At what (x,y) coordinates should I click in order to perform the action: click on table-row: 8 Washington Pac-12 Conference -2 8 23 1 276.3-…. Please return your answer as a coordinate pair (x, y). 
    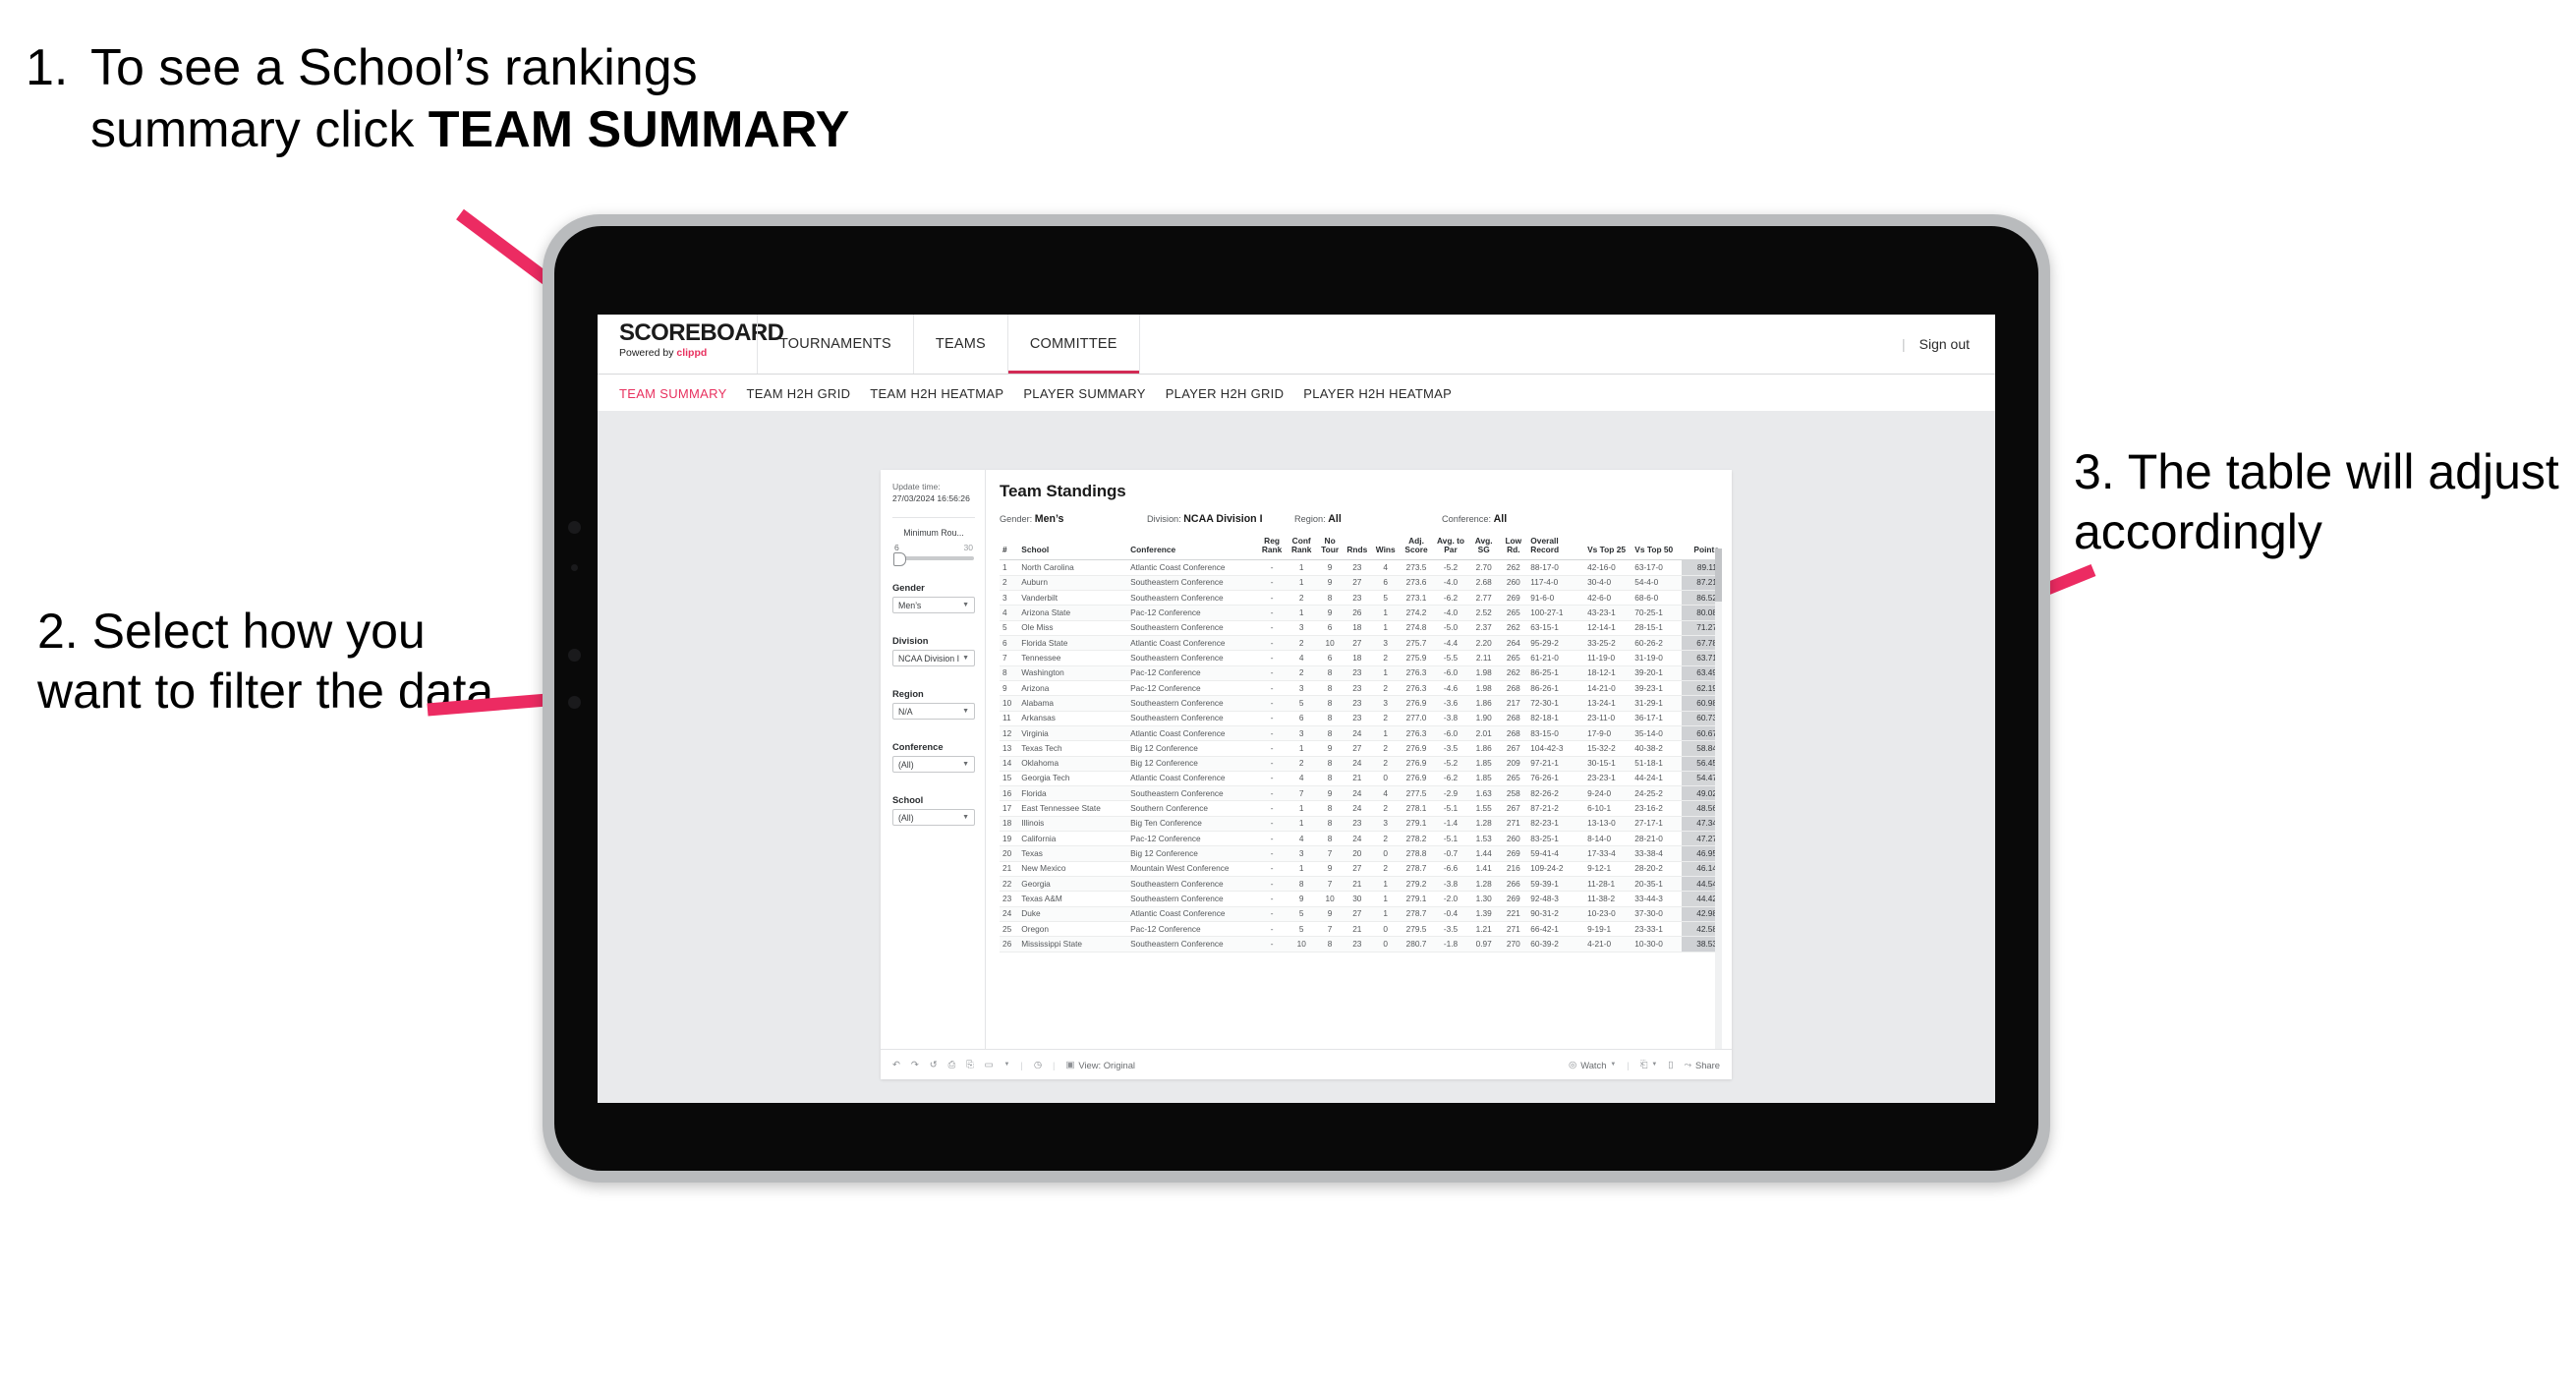
    Looking at the image, I should click on (1361, 673).